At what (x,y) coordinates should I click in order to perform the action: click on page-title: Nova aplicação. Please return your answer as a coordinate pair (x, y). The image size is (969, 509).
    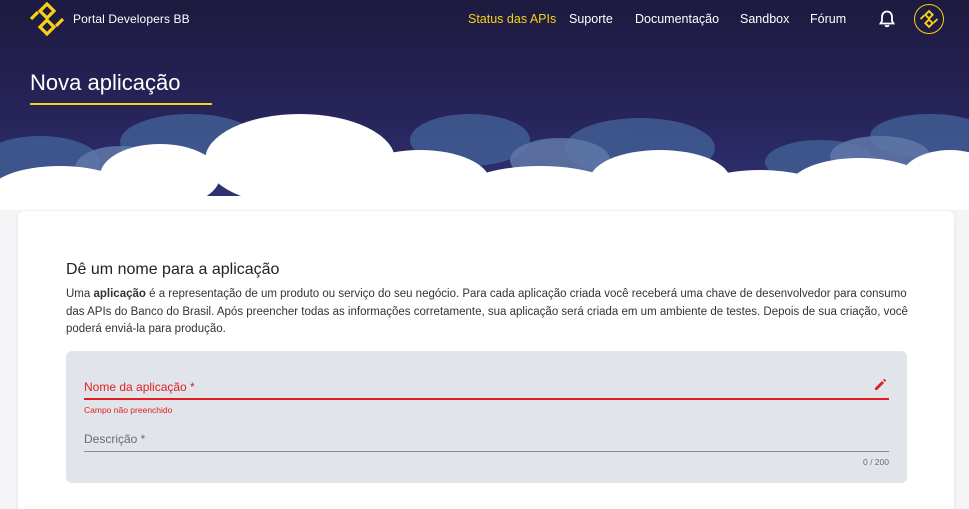
    Looking at the image, I should click on (105, 82).